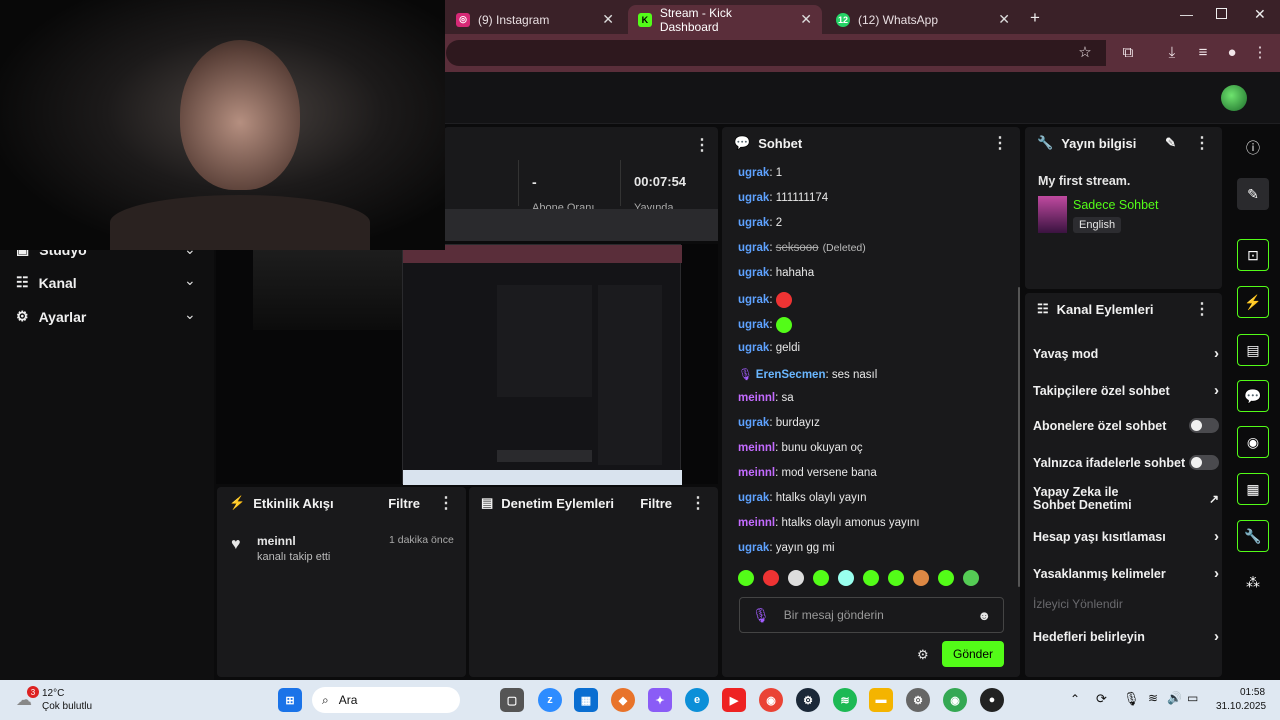  I want to click on clock-date: 31.10.2025, so click(1241, 706).